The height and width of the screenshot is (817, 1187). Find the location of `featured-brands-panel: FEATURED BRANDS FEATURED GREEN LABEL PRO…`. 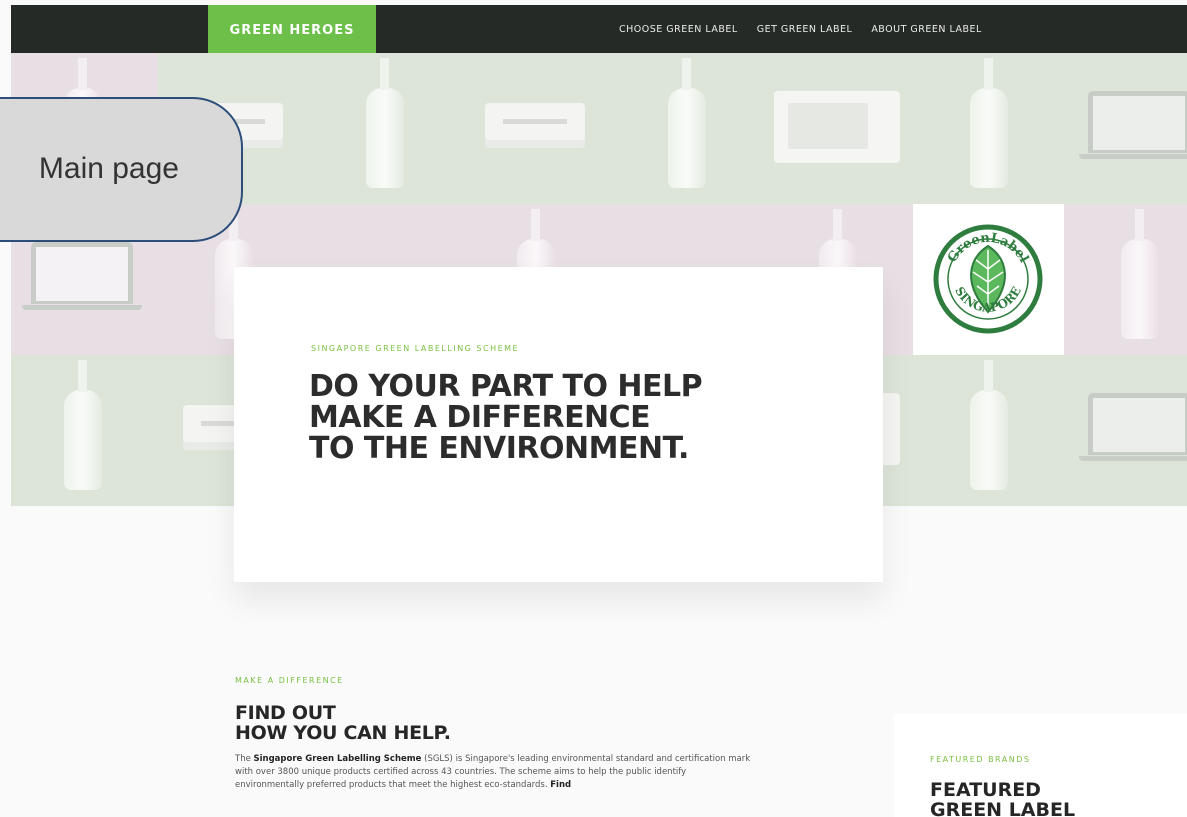

featured-brands-panel: FEATURED BRANDS FEATURED GREEN LABEL PRO… is located at coordinates (1040, 765).